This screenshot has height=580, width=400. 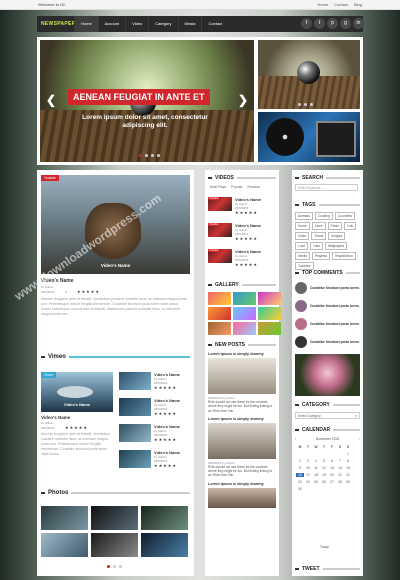 What do you see at coordinates (316, 475) in the screenshot?
I see `calendar-day: 18` at bounding box center [316, 475].